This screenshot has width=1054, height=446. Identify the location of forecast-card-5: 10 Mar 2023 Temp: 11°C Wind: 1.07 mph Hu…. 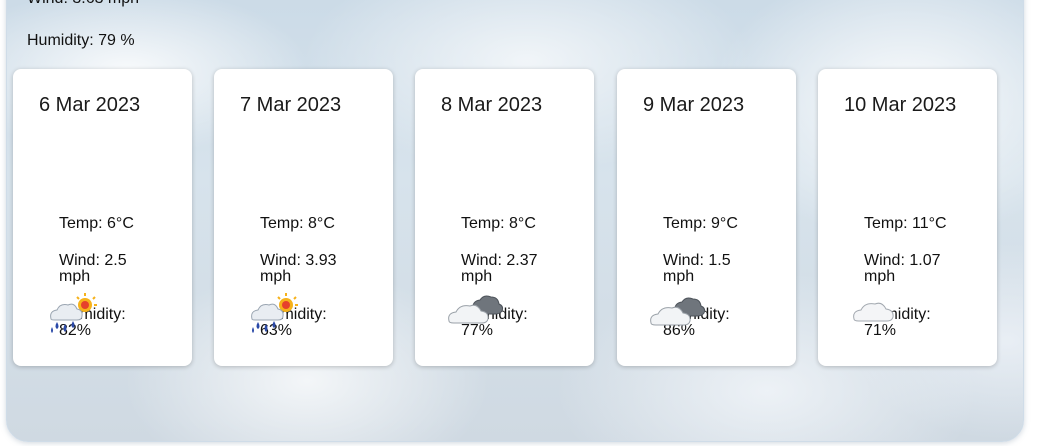
(907, 217).